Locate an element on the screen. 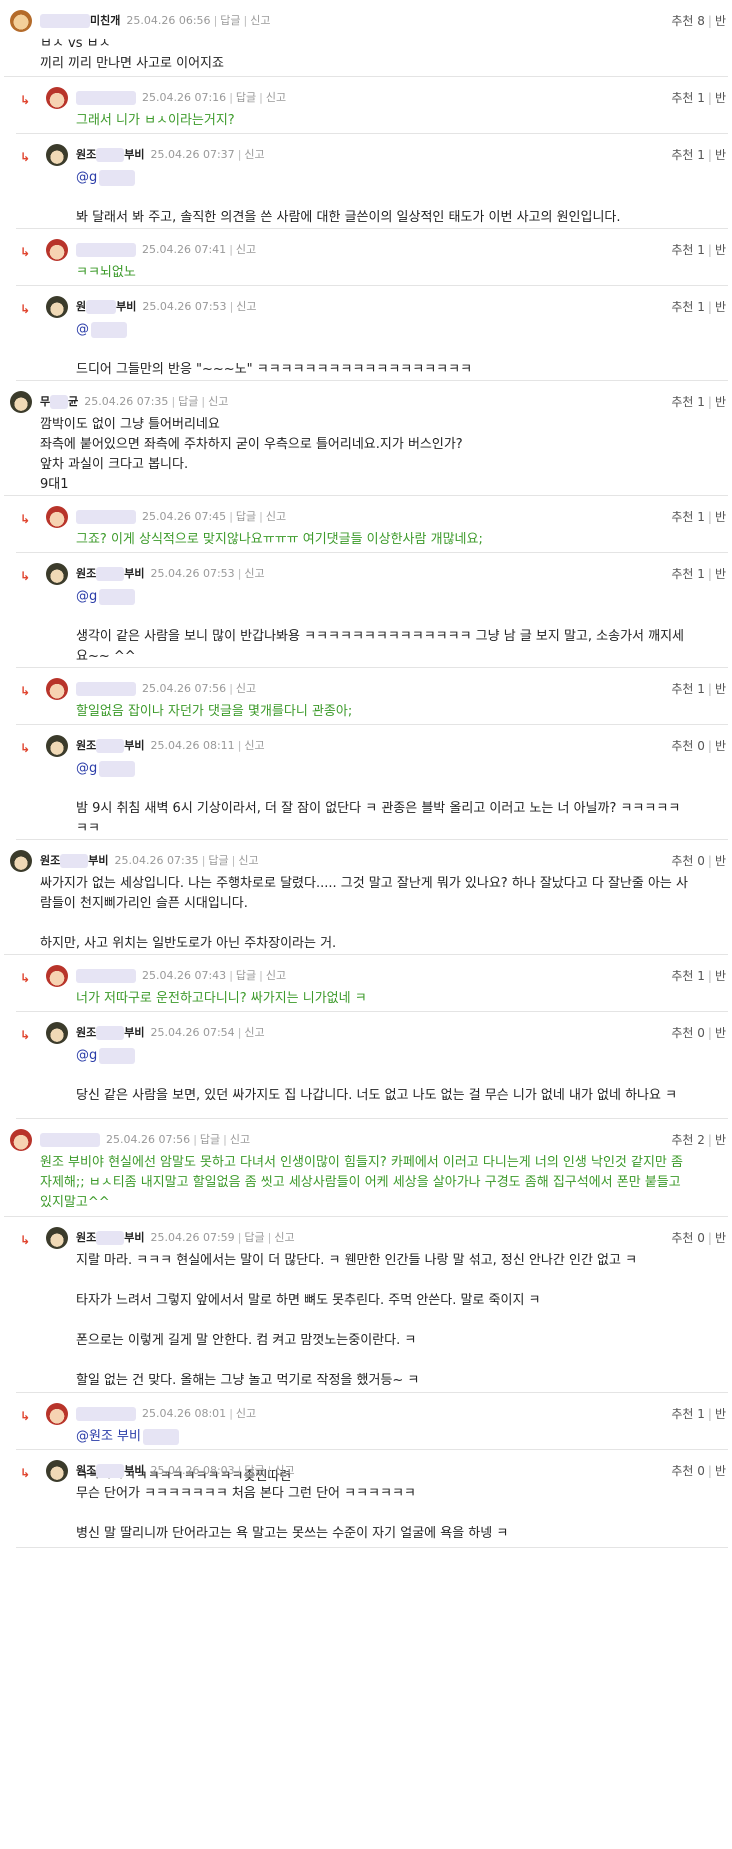  mention: @ is located at coordinates (382, 330).